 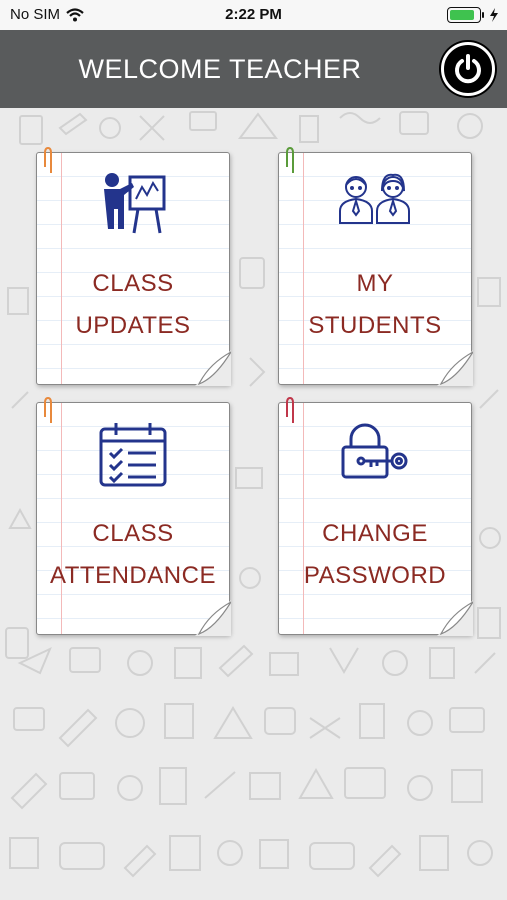 I want to click on card-label-line2: UPDATES, so click(x=133, y=325).